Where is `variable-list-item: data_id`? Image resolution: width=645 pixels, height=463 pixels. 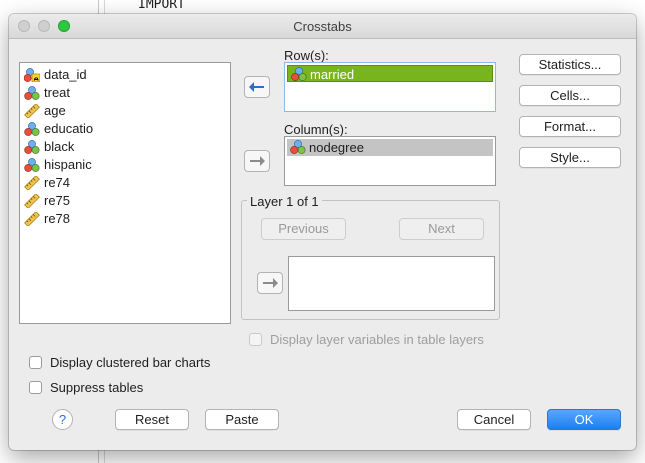 variable-list-item: data_id is located at coordinates (125, 75).